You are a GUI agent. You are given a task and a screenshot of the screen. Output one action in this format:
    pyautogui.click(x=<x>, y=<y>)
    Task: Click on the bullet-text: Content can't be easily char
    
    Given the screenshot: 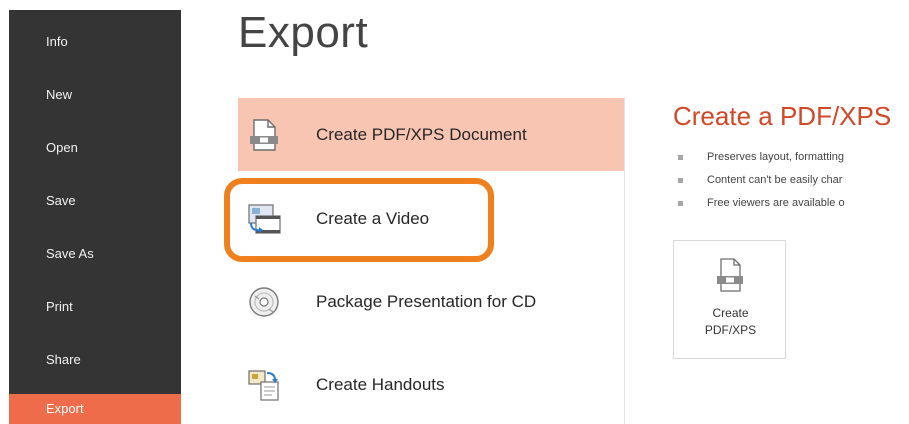 What is the action you would take?
    pyautogui.click(x=775, y=180)
    